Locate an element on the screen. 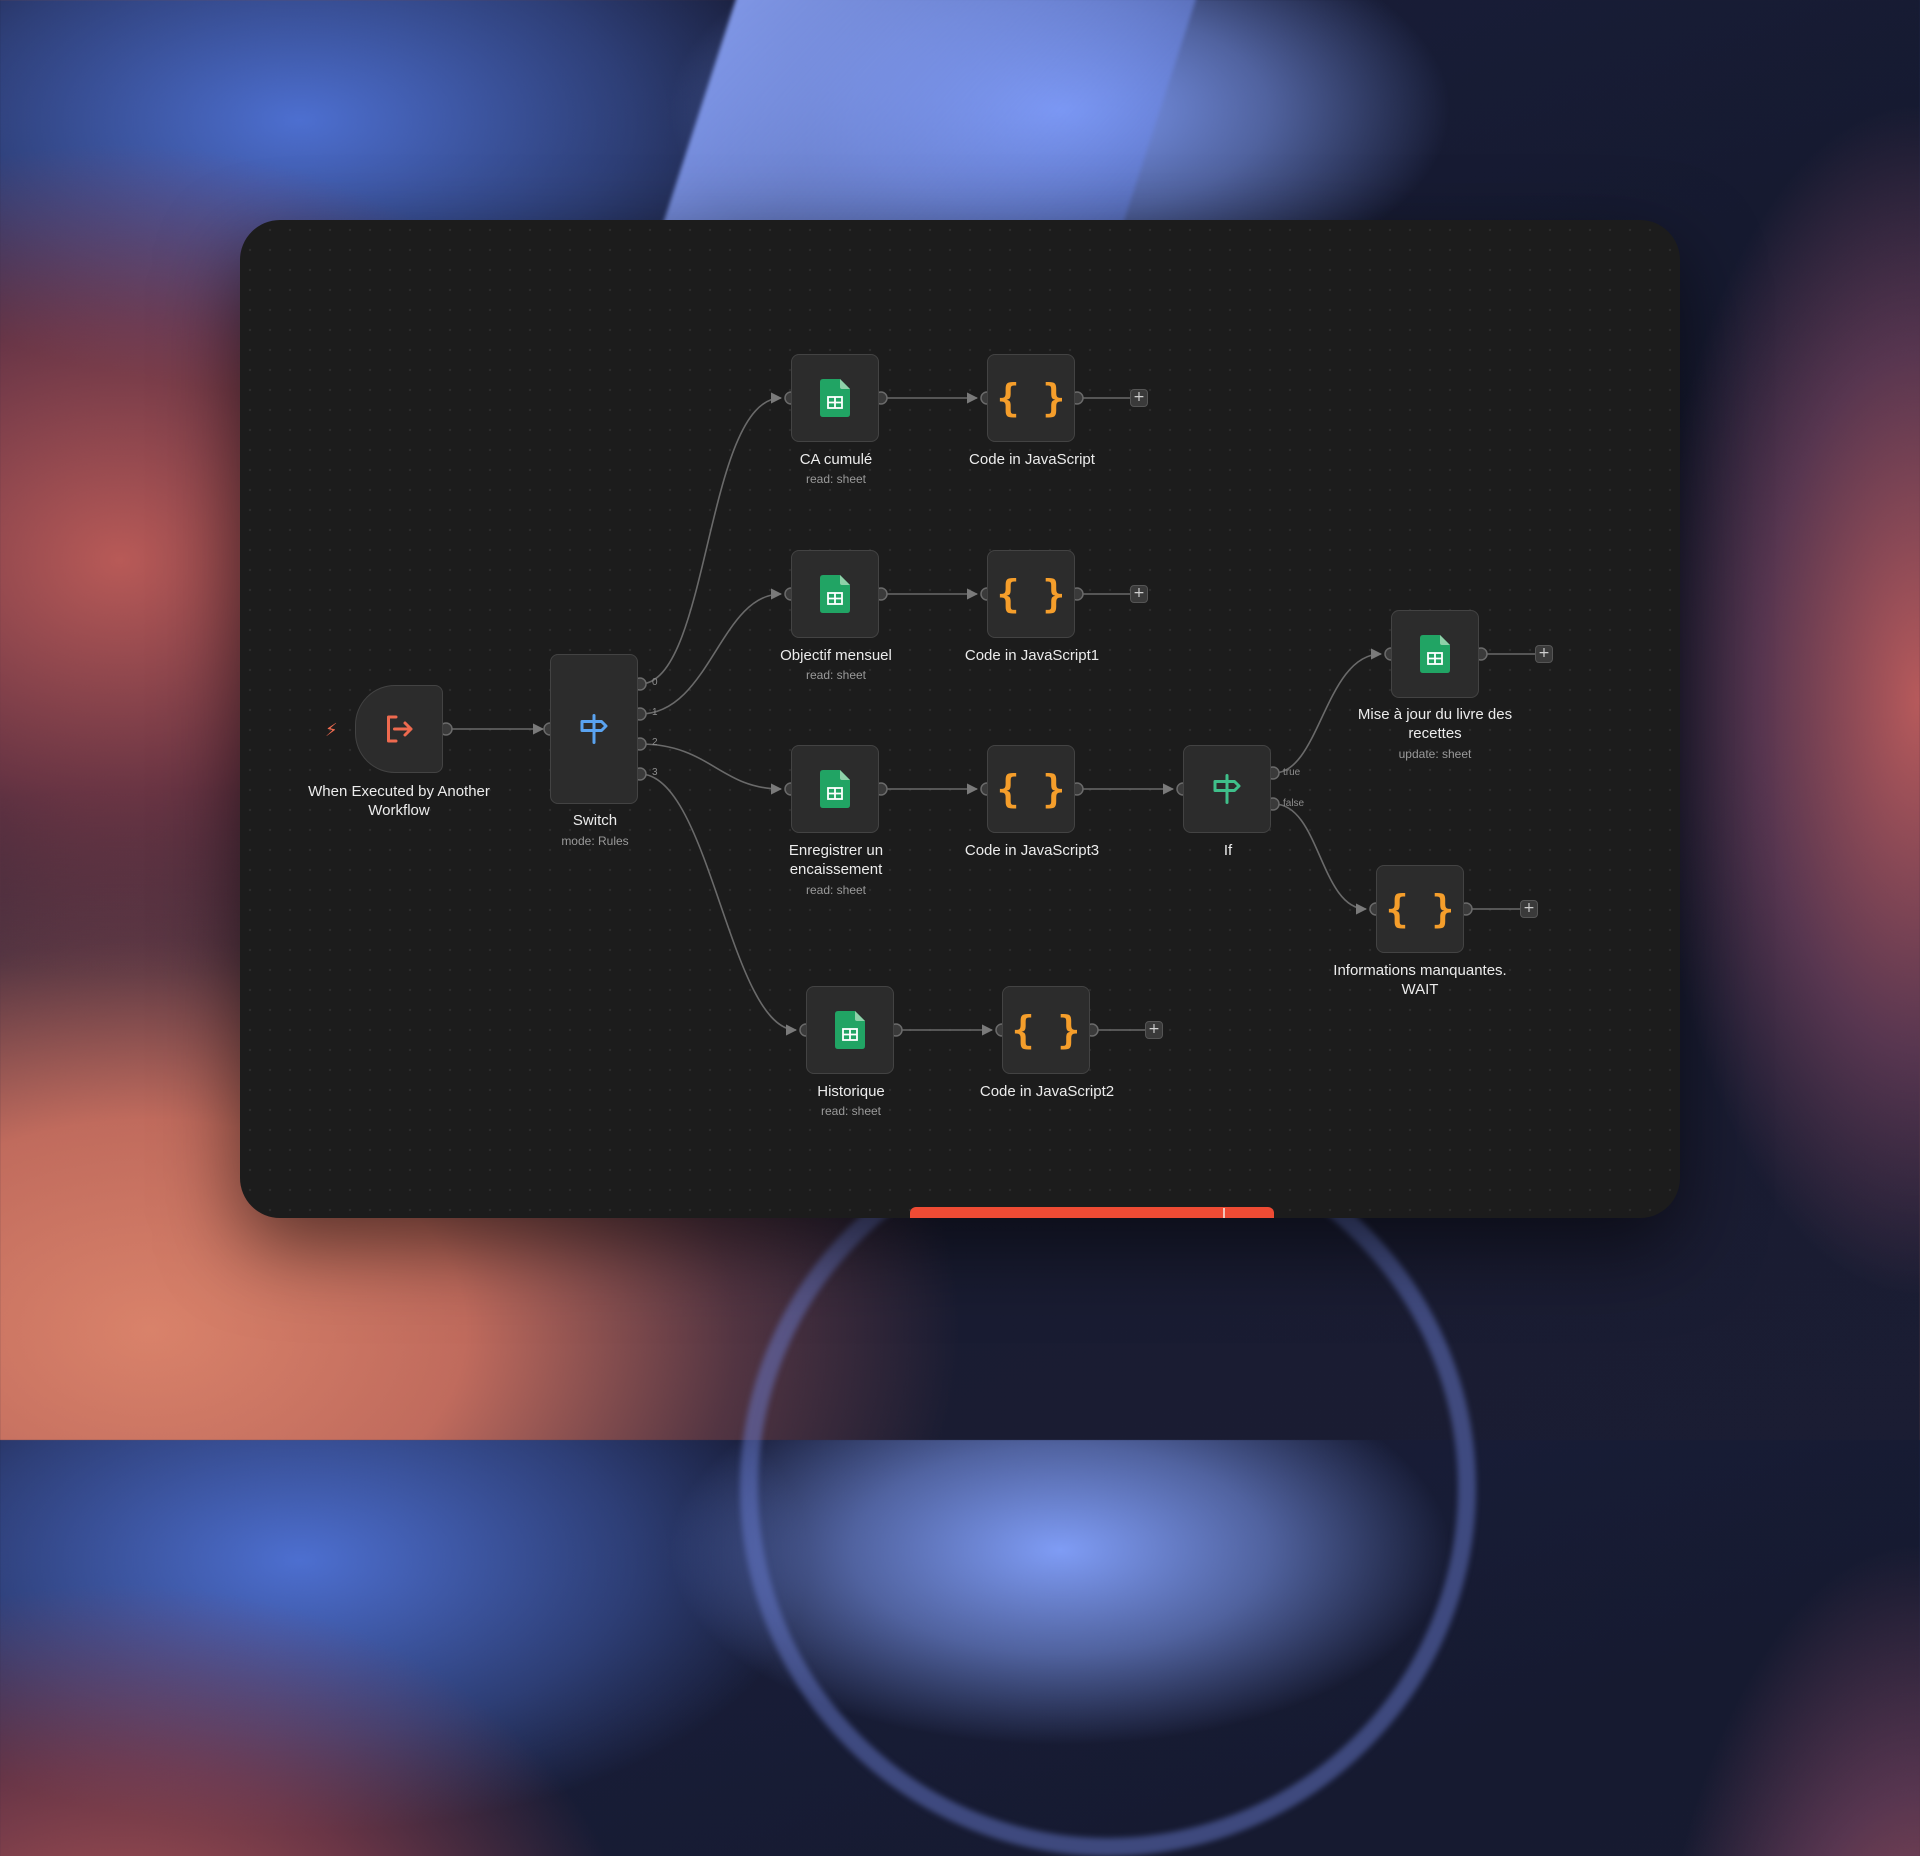 The width and height of the screenshot is (1920, 1856). code-node-wait-title: Informations manquantes. WAIT is located at coordinates (1420, 980).